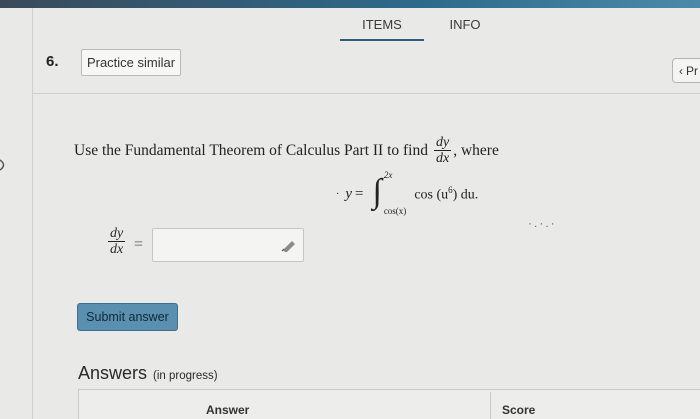 This screenshot has width=700, height=419. What do you see at coordinates (465, 24) in the screenshot?
I see `tab-info: INFO` at bounding box center [465, 24].